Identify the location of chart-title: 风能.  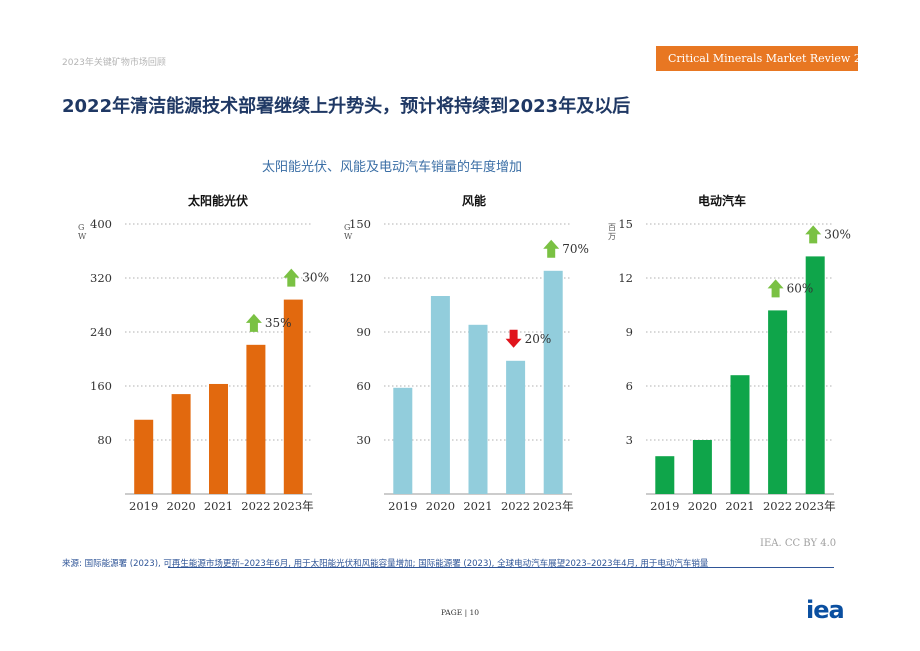
(474, 200).